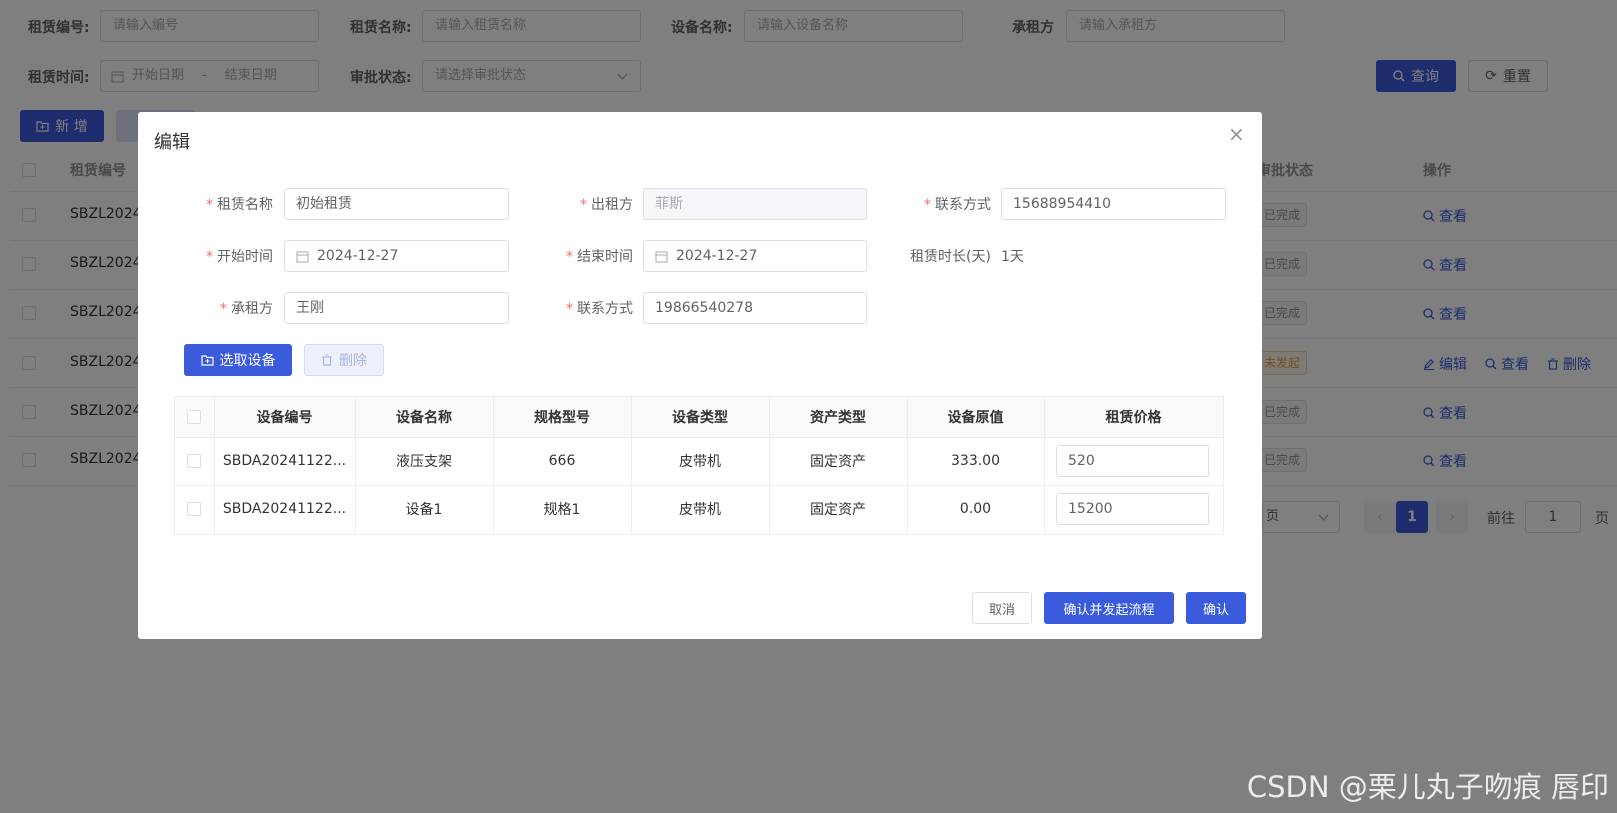 Image resolution: width=1617 pixels, height=813 pixels. Describe the element at coordinates (1133, 417) in the screenshot. I see `th-lease-price: 租赁价格` at that location.